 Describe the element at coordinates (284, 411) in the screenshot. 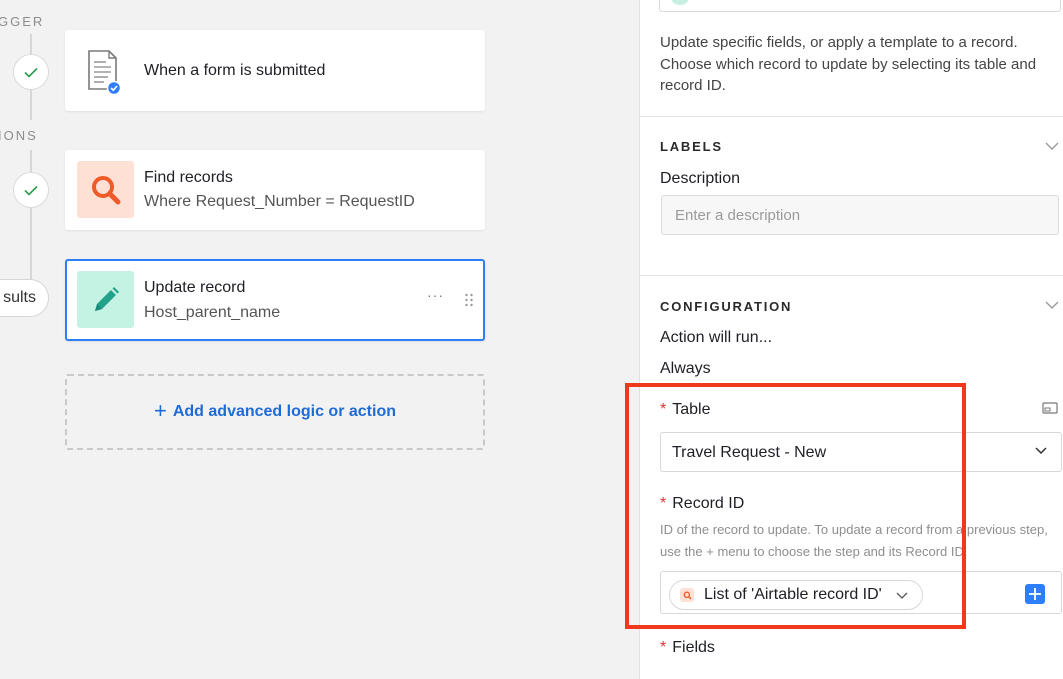

I see `add-action-label: Add advanced logic or action` at that location.